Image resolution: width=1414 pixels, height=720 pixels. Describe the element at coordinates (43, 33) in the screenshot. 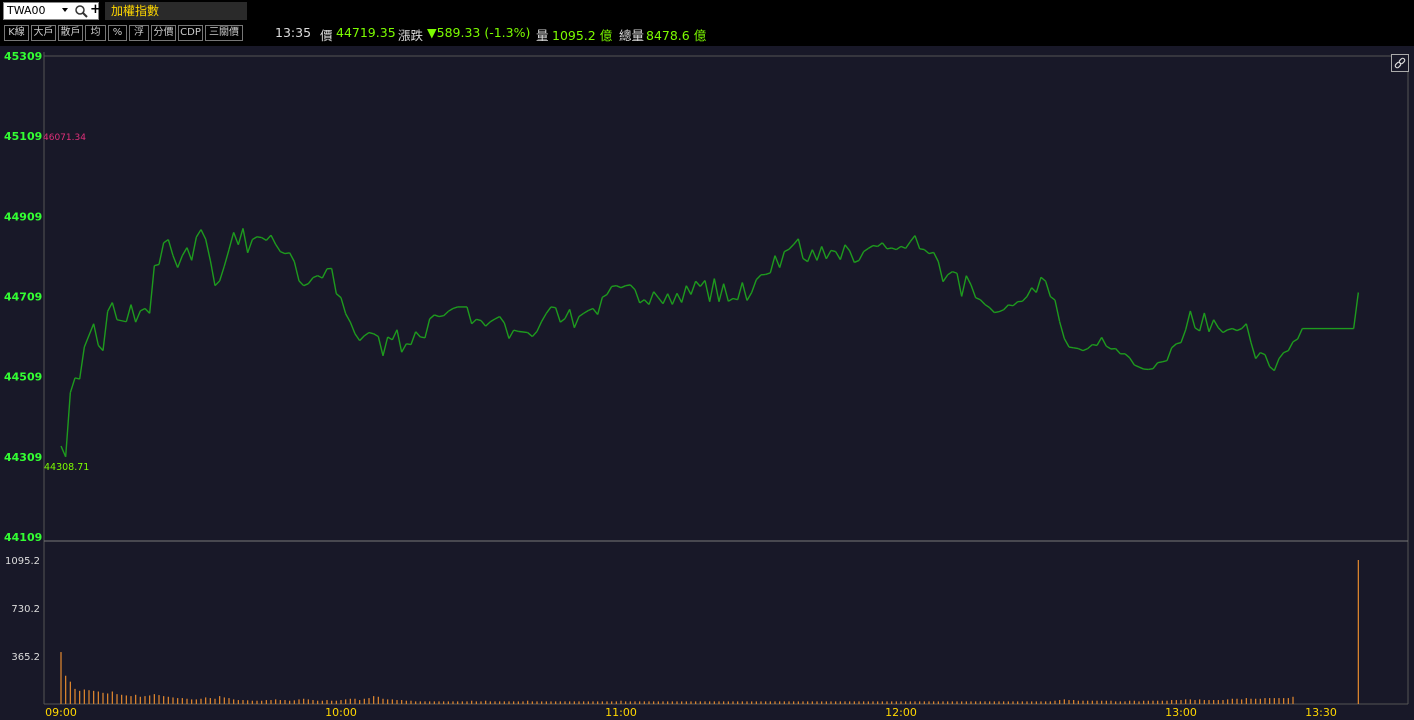

I see `big-holders-button: 大戶` at that location.